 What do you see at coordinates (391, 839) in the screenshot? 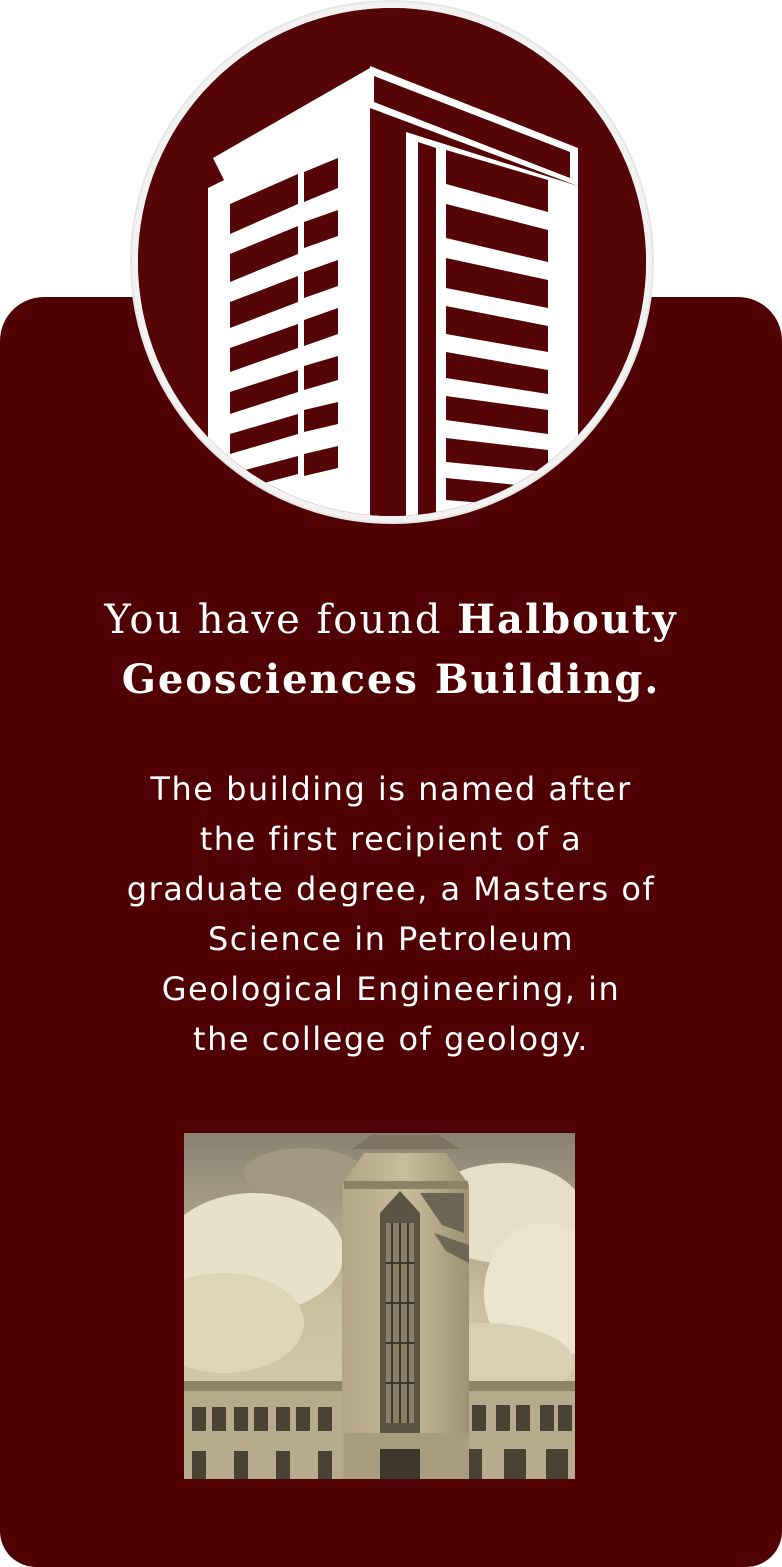
I see `description-line: the first recipient of a` at bounding box center [391, 839].